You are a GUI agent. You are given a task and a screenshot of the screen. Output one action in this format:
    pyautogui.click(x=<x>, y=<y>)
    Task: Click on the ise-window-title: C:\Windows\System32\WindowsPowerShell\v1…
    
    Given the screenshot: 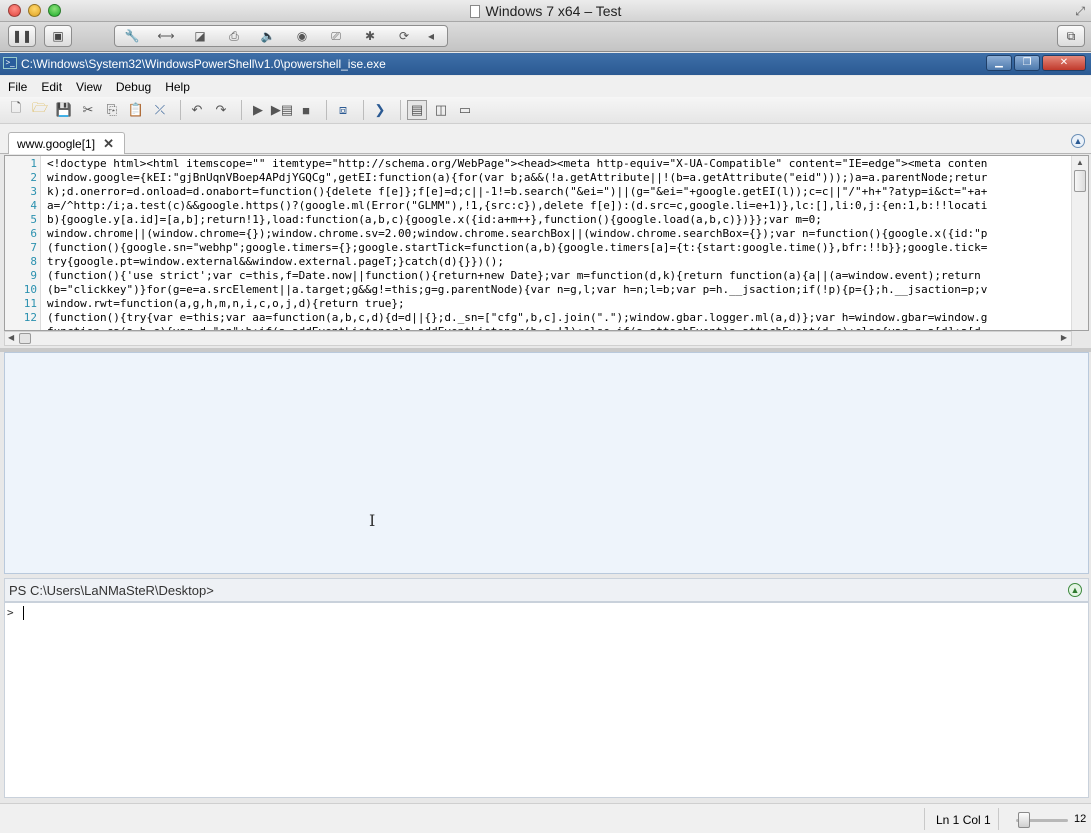 What is the action you would take?
    pyautogui.click(x=203, y=64)
    